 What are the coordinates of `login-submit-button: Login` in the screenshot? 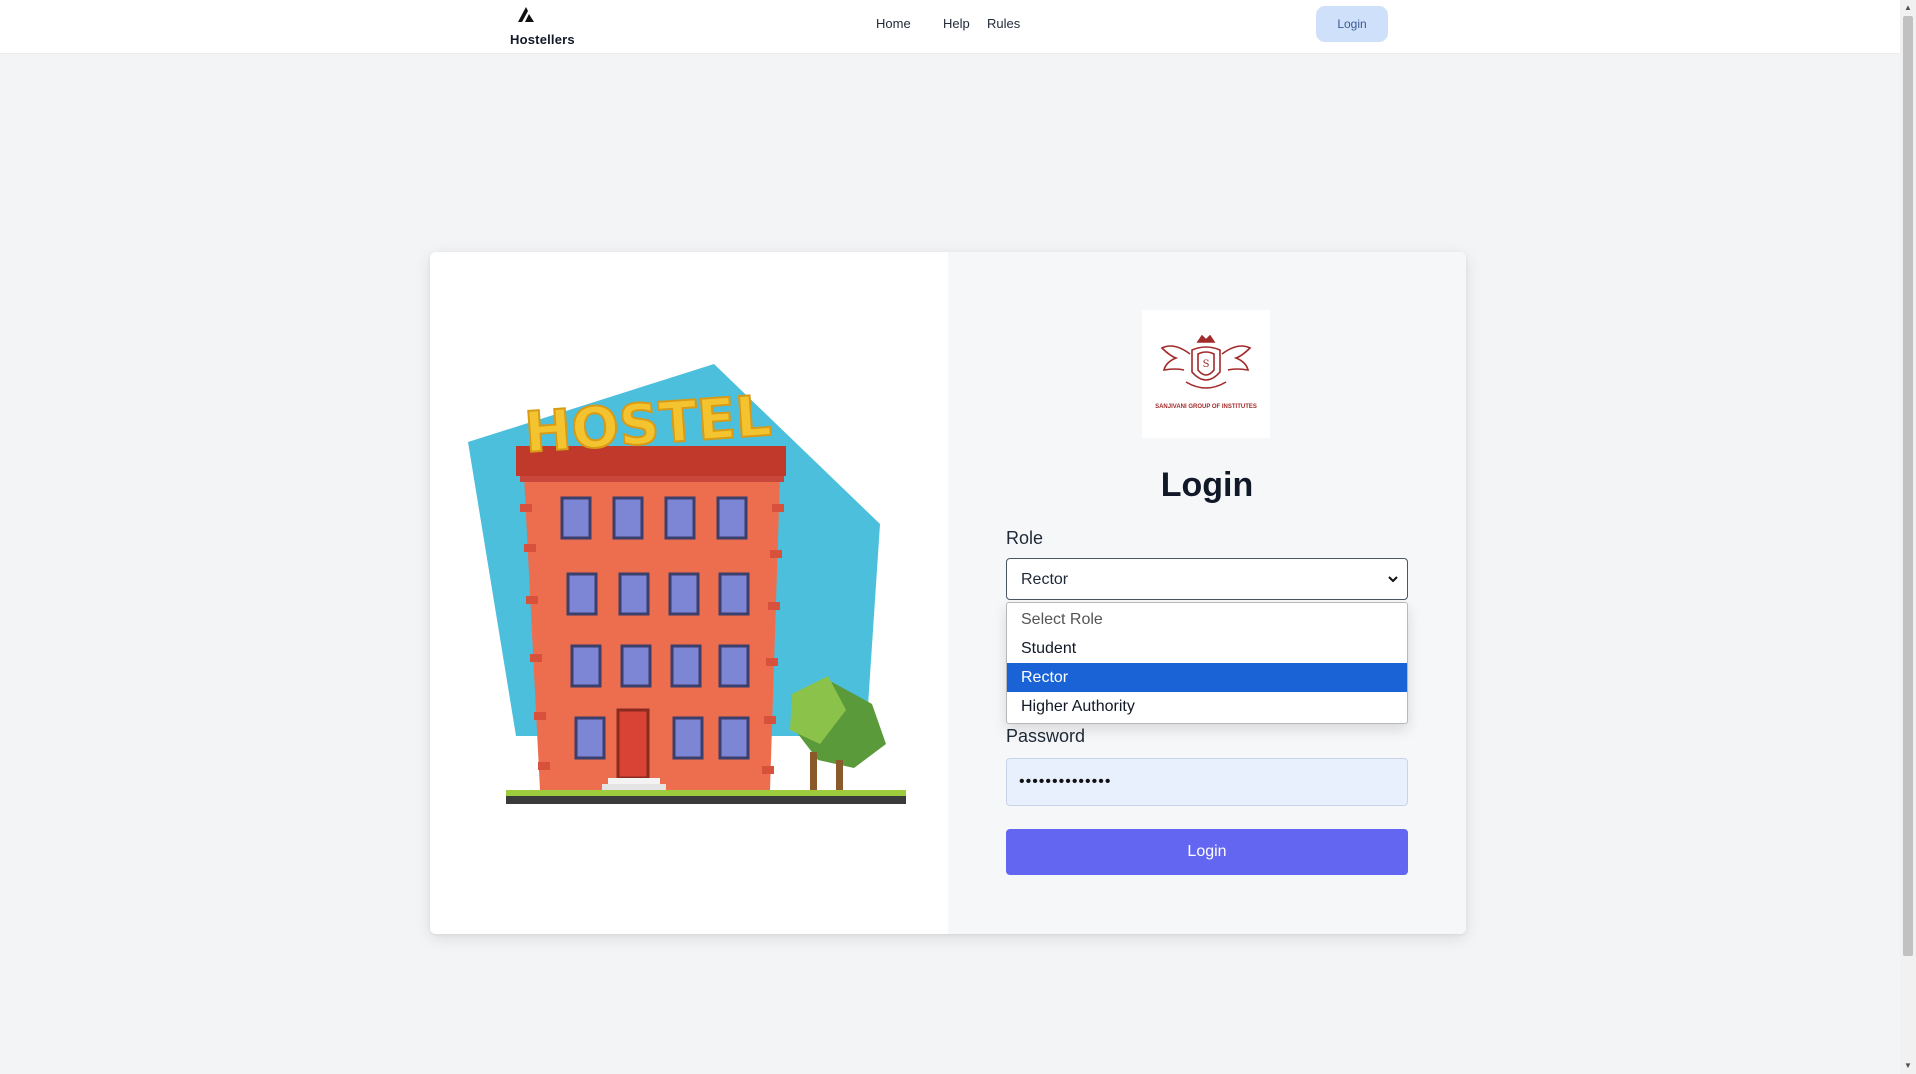 It's located at (1207, 852).